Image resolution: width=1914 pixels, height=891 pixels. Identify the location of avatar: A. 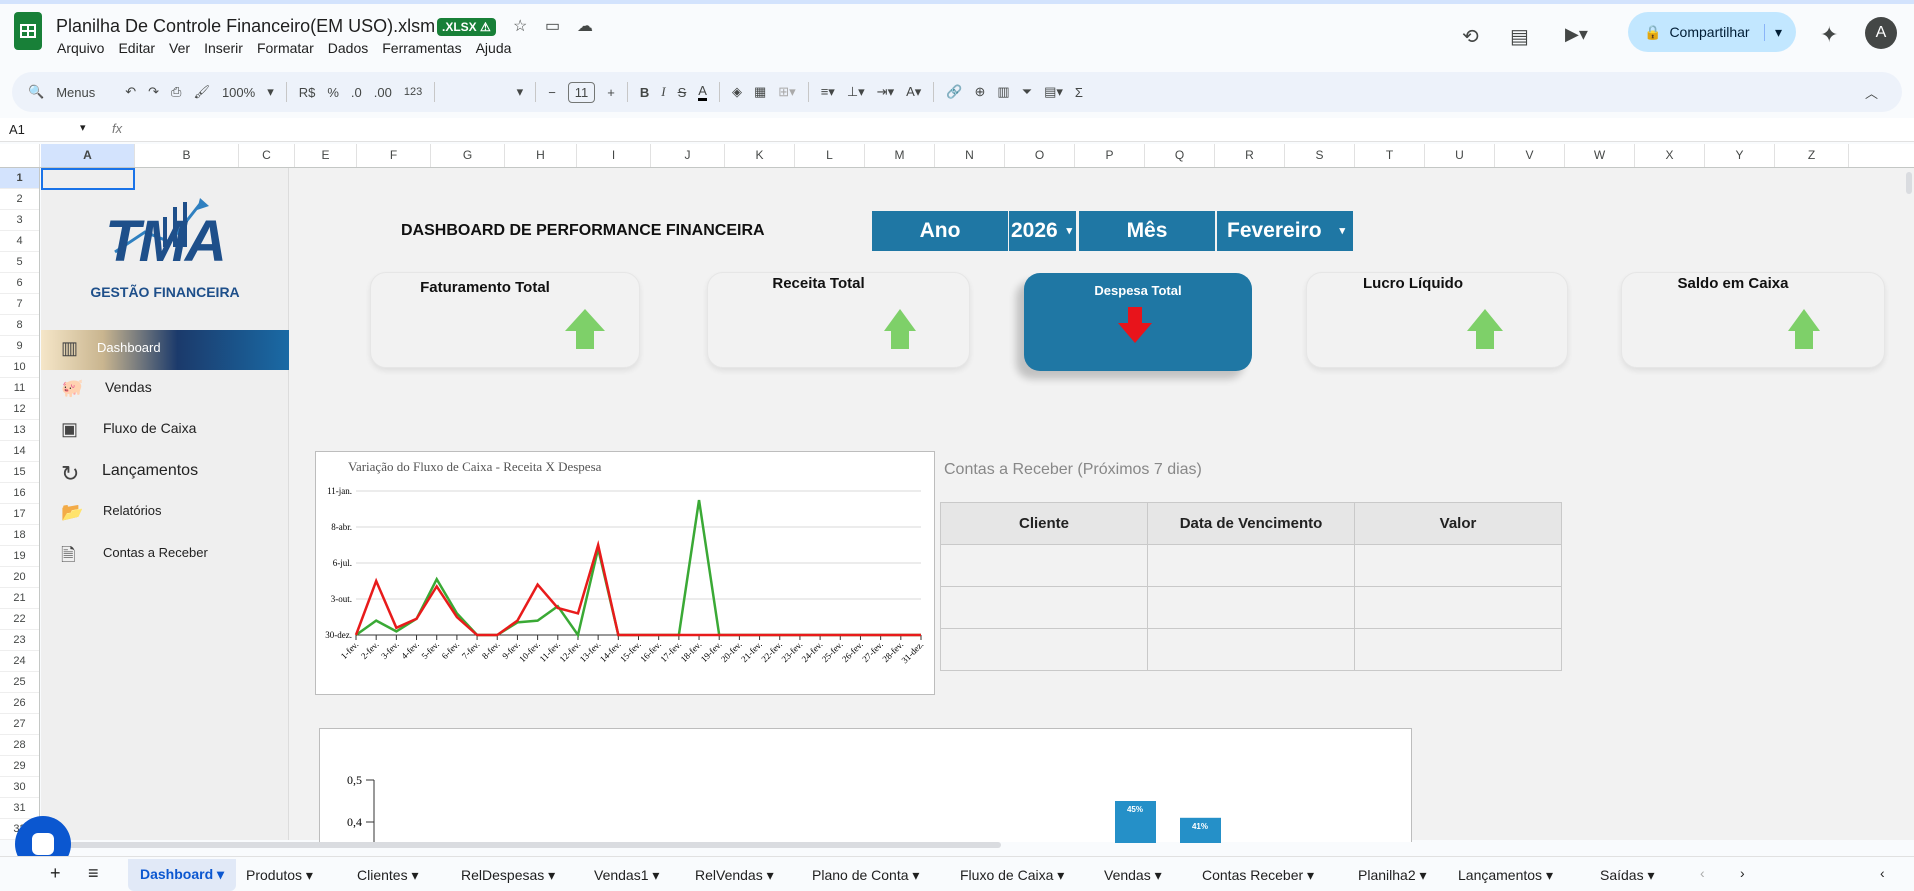
(1881, 33).